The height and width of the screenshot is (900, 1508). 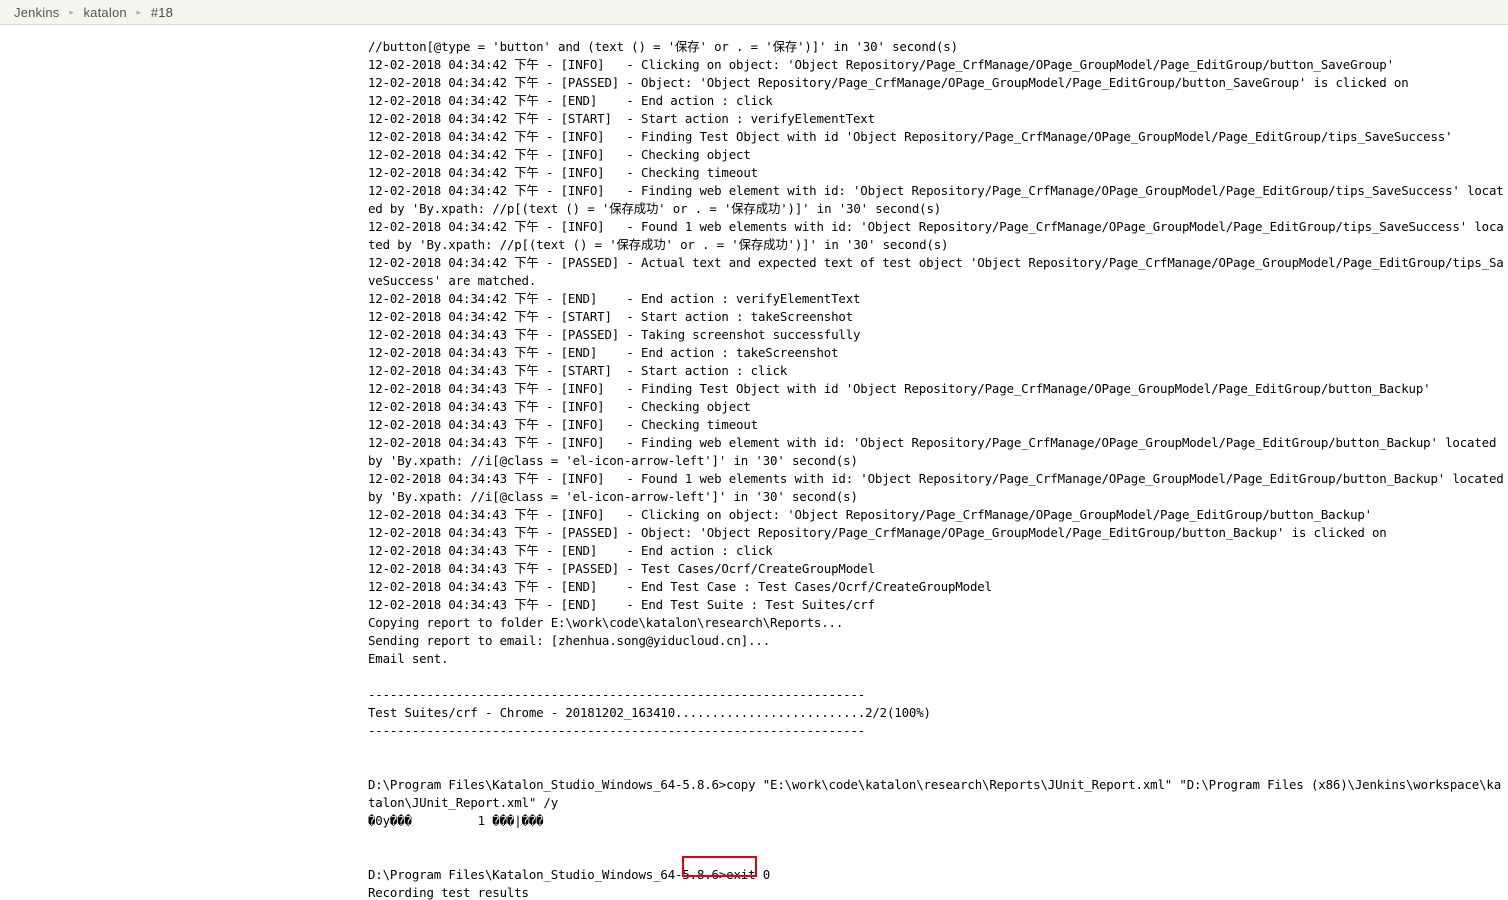 I want to click on breadcrumb-item-build: #18, so click(x=162, y=12).